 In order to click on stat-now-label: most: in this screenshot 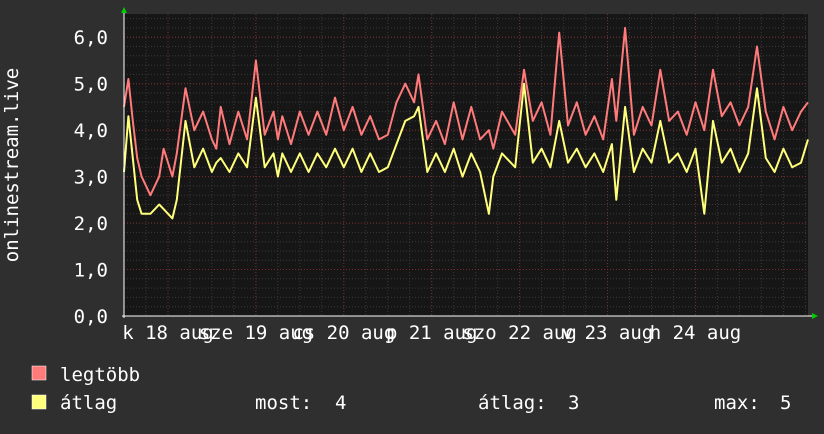, I will do `click(283, 403)`.